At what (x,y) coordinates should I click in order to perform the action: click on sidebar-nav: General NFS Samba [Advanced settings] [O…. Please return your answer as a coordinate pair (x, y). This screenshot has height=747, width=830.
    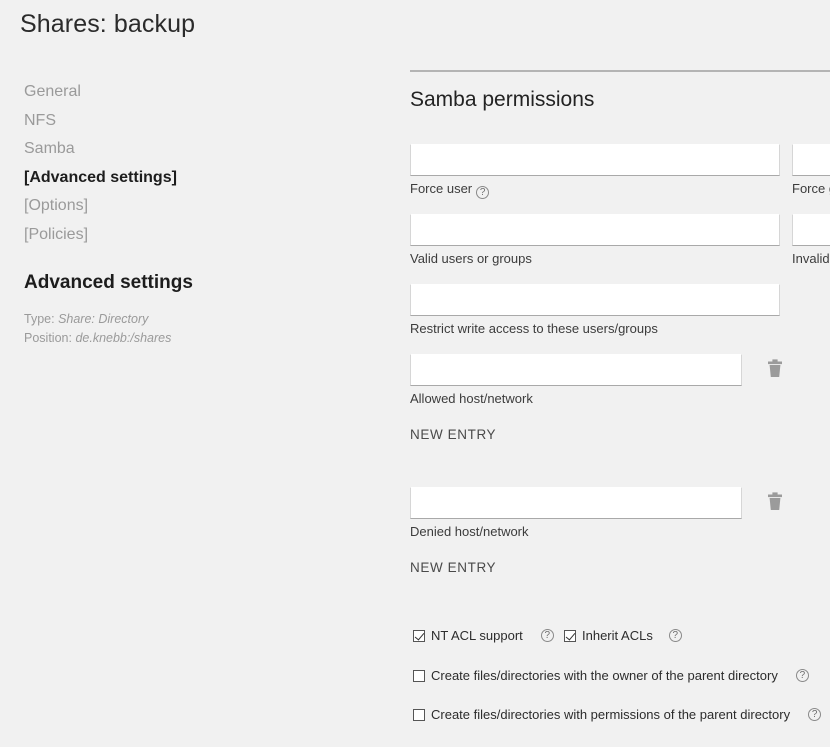
    Looking at the image, I should click on (200, 163).